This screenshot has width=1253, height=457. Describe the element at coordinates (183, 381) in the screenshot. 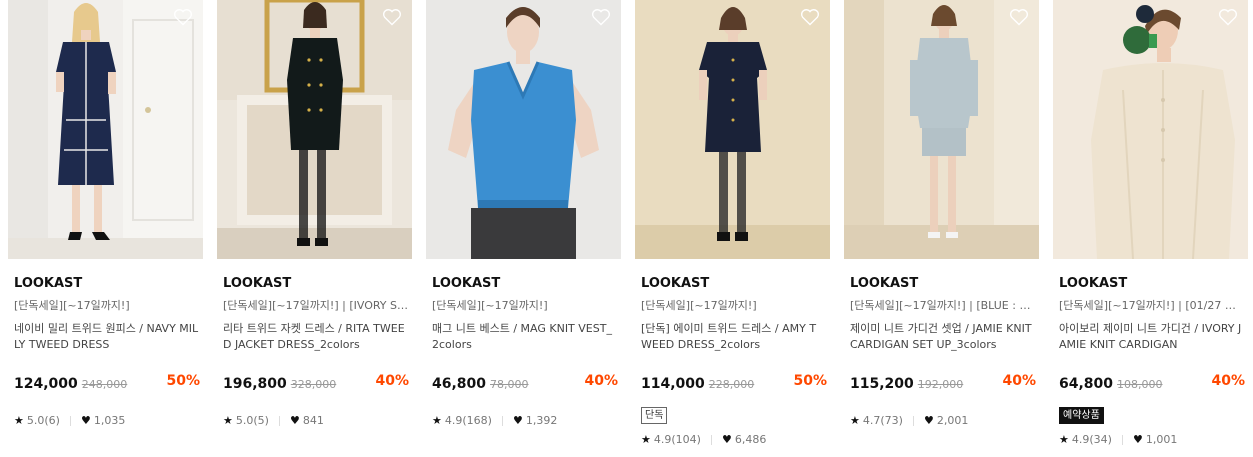

I see `discount-rate: 50%` at that location.